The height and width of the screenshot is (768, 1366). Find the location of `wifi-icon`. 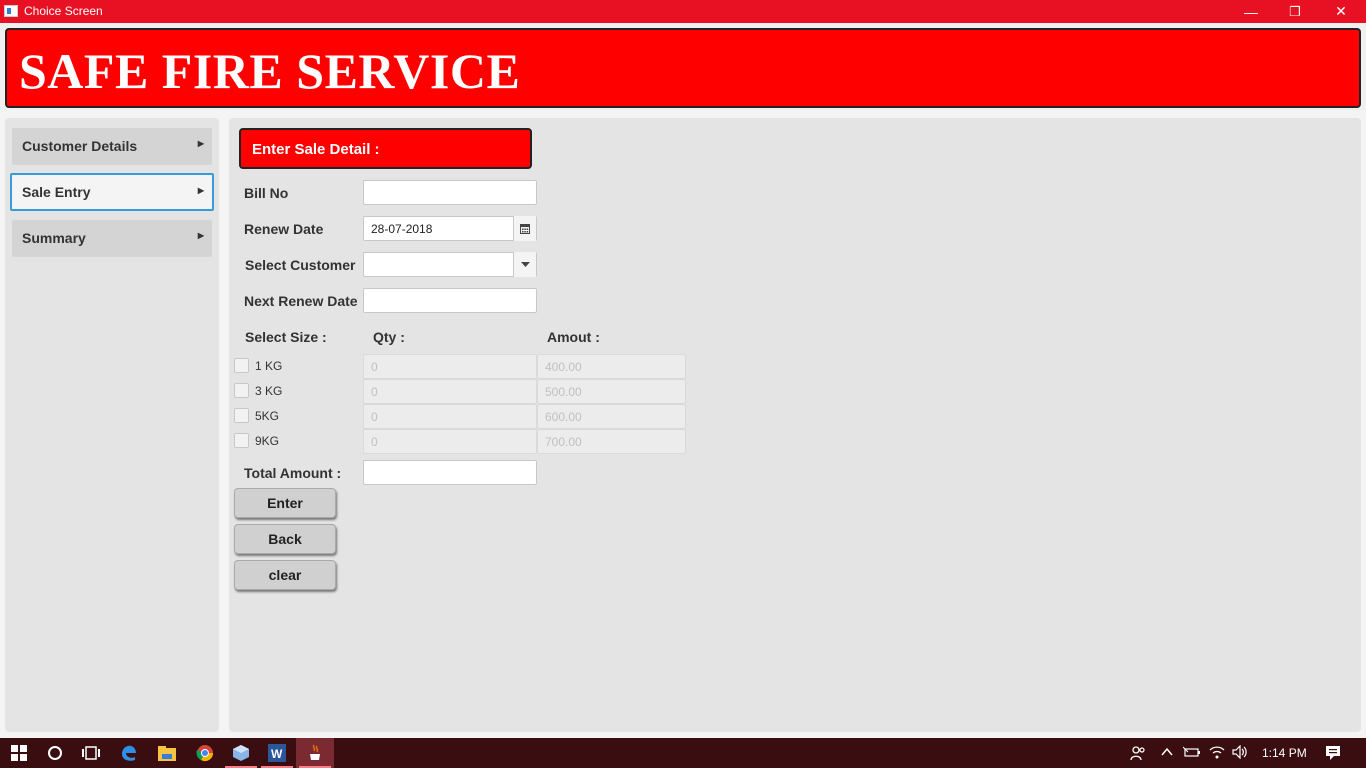

wifi-icon is located at coordinates (1217, 753).